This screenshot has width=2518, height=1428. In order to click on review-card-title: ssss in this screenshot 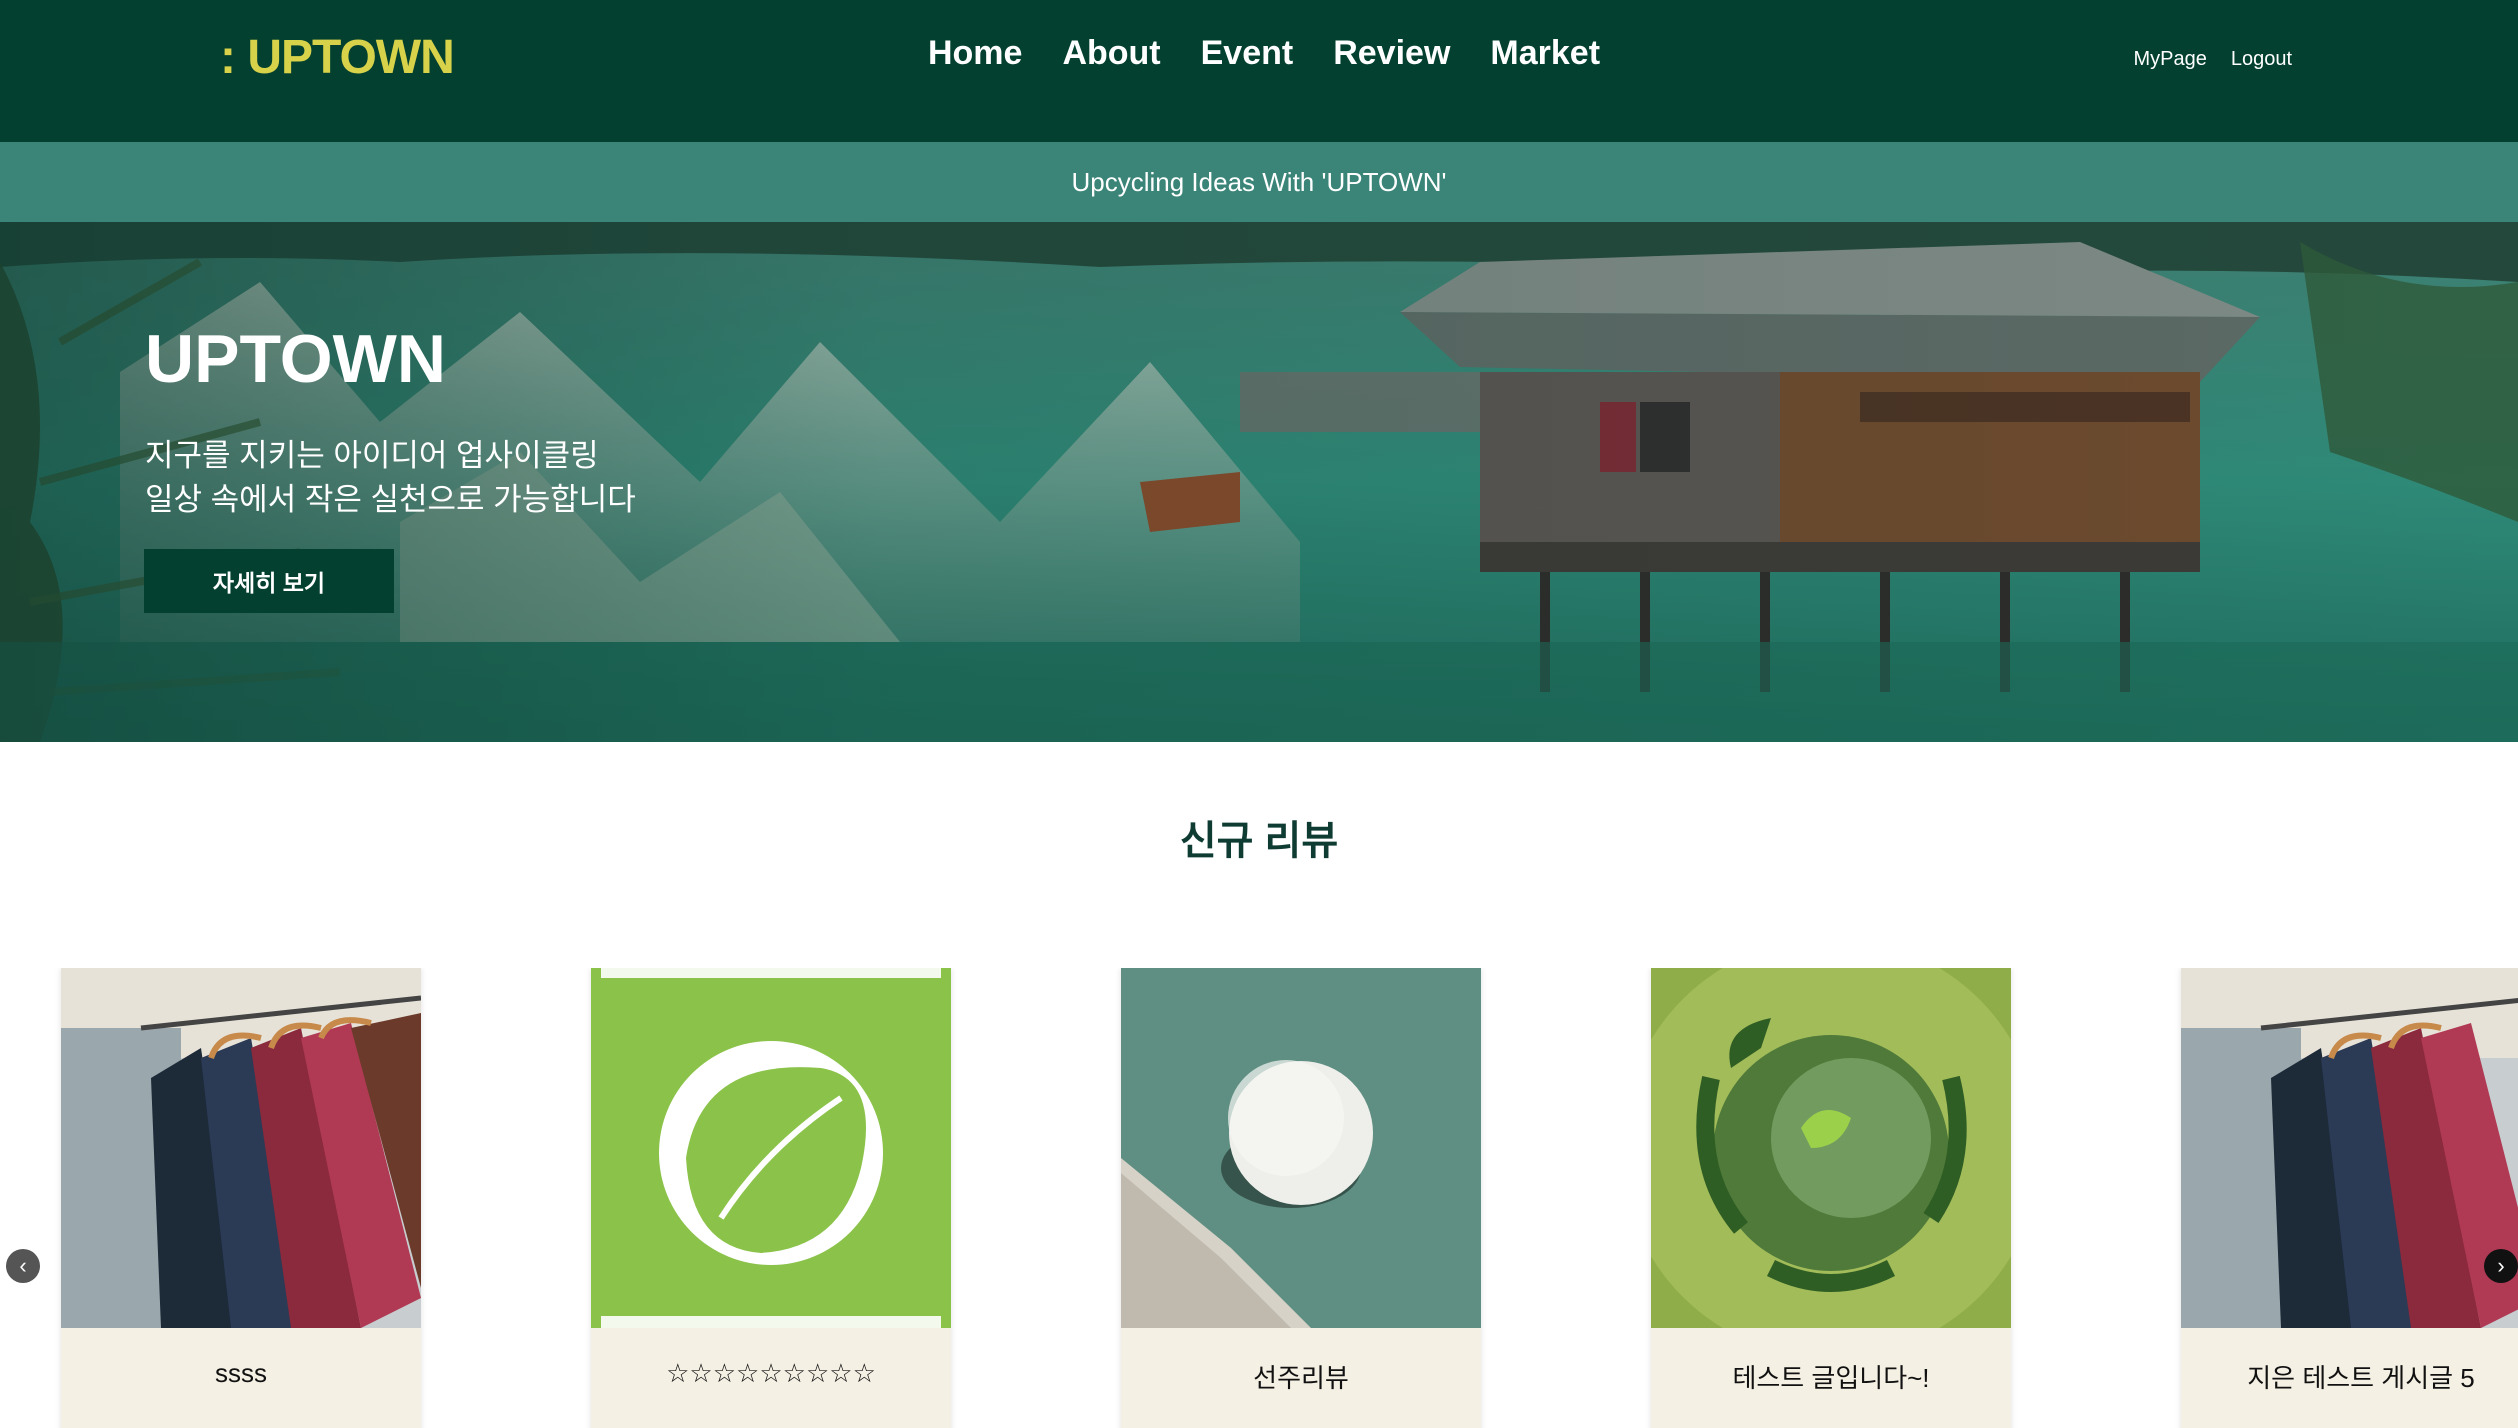, I will do `click(241, 1373)`.